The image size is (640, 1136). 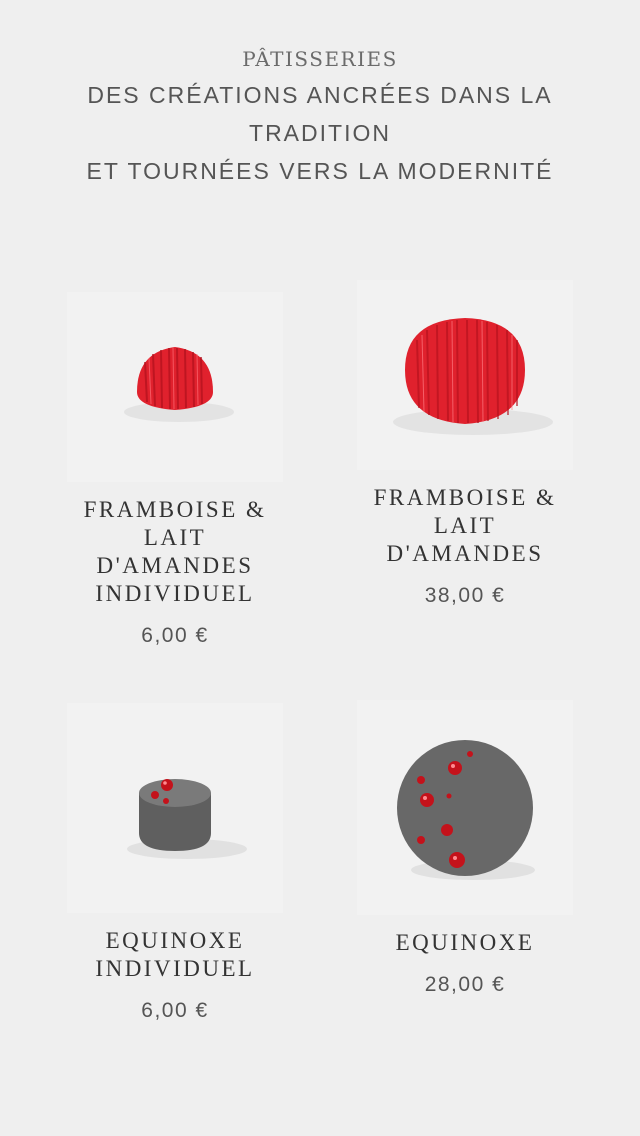 I want to click on product-name: EQUINOXE, so click(x=465, y=943).